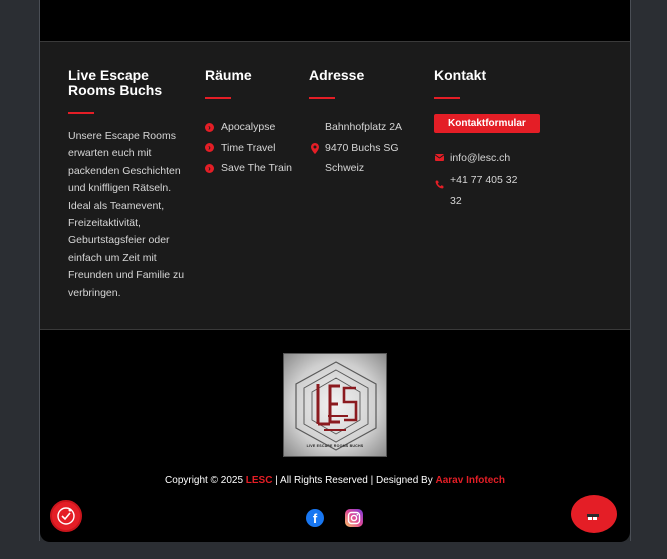  What do you see at coordinates (20, 279) in the screenshot?
I see `device-bezel-left` at bounding box center [20, 279].